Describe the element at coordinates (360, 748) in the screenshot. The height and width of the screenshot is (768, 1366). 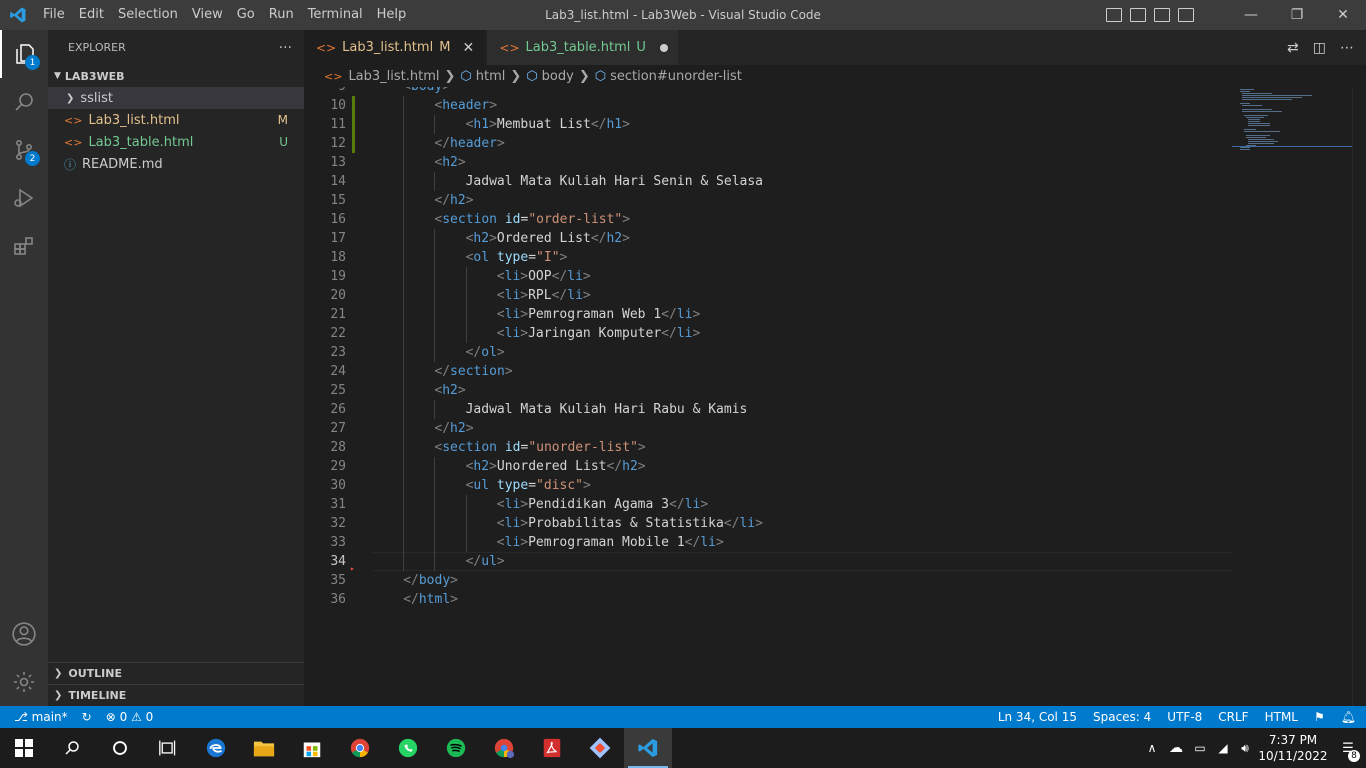
I see `chrome-icon` at that location.